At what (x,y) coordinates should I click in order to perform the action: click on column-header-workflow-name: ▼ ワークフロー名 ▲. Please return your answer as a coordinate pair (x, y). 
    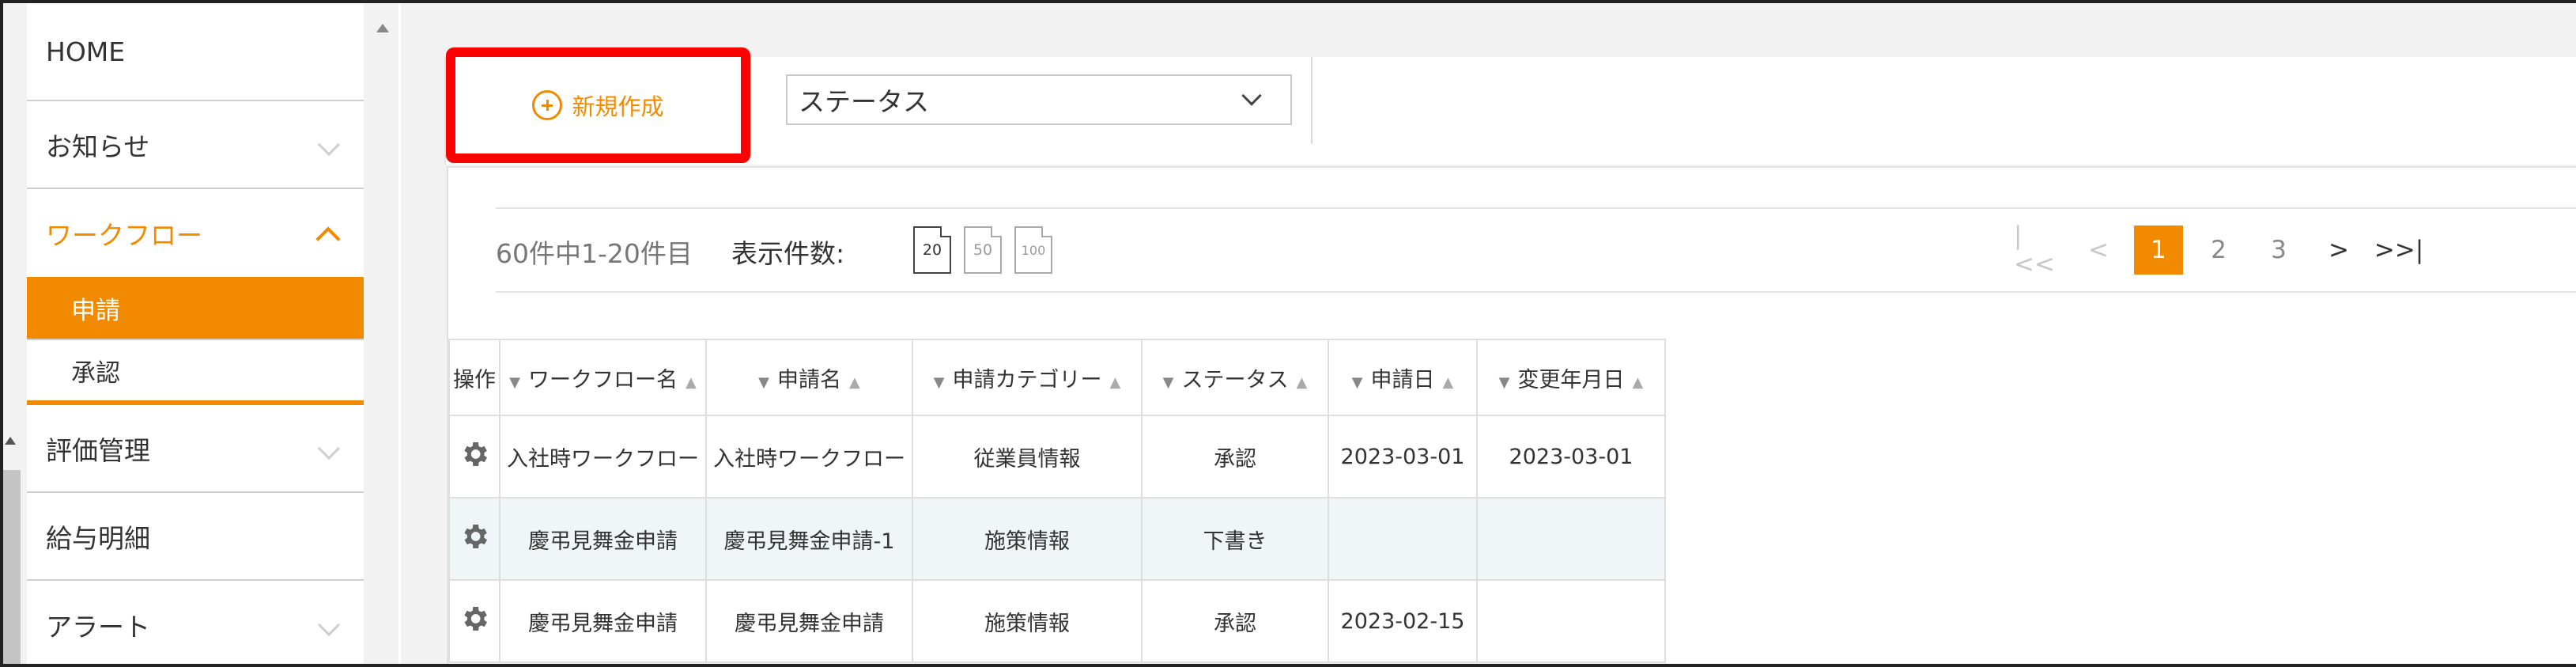
    Looking at the image, I should click on (603, 377).